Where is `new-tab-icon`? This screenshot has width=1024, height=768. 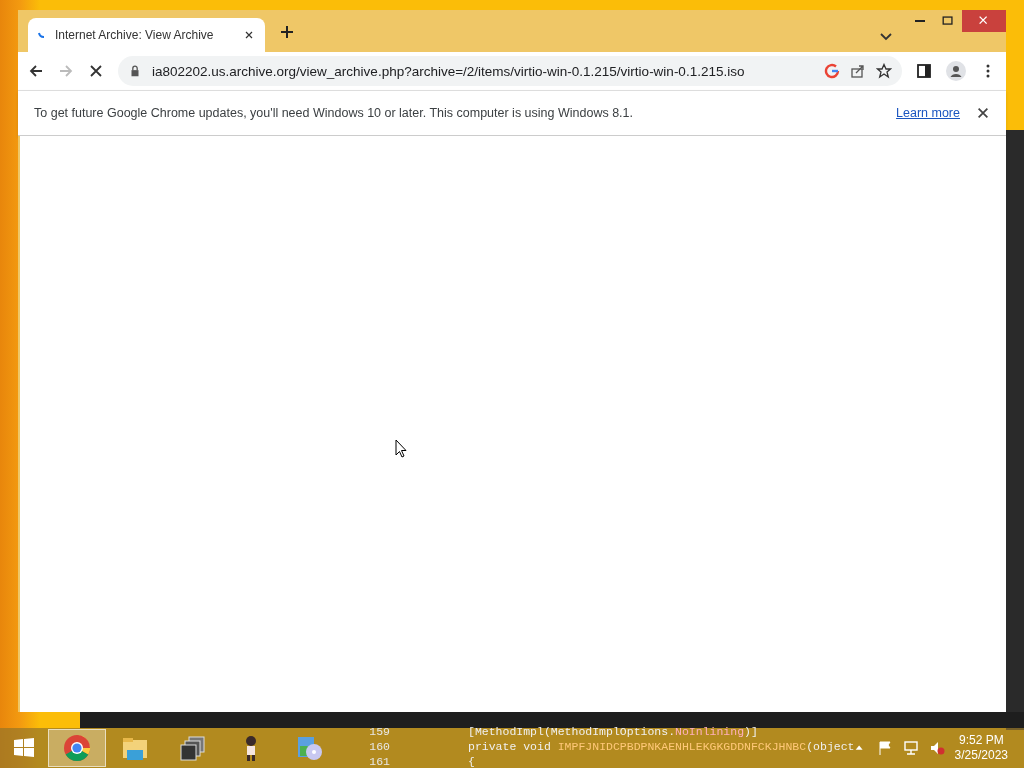
new-tab-icon is located at coordinates (287, 32).